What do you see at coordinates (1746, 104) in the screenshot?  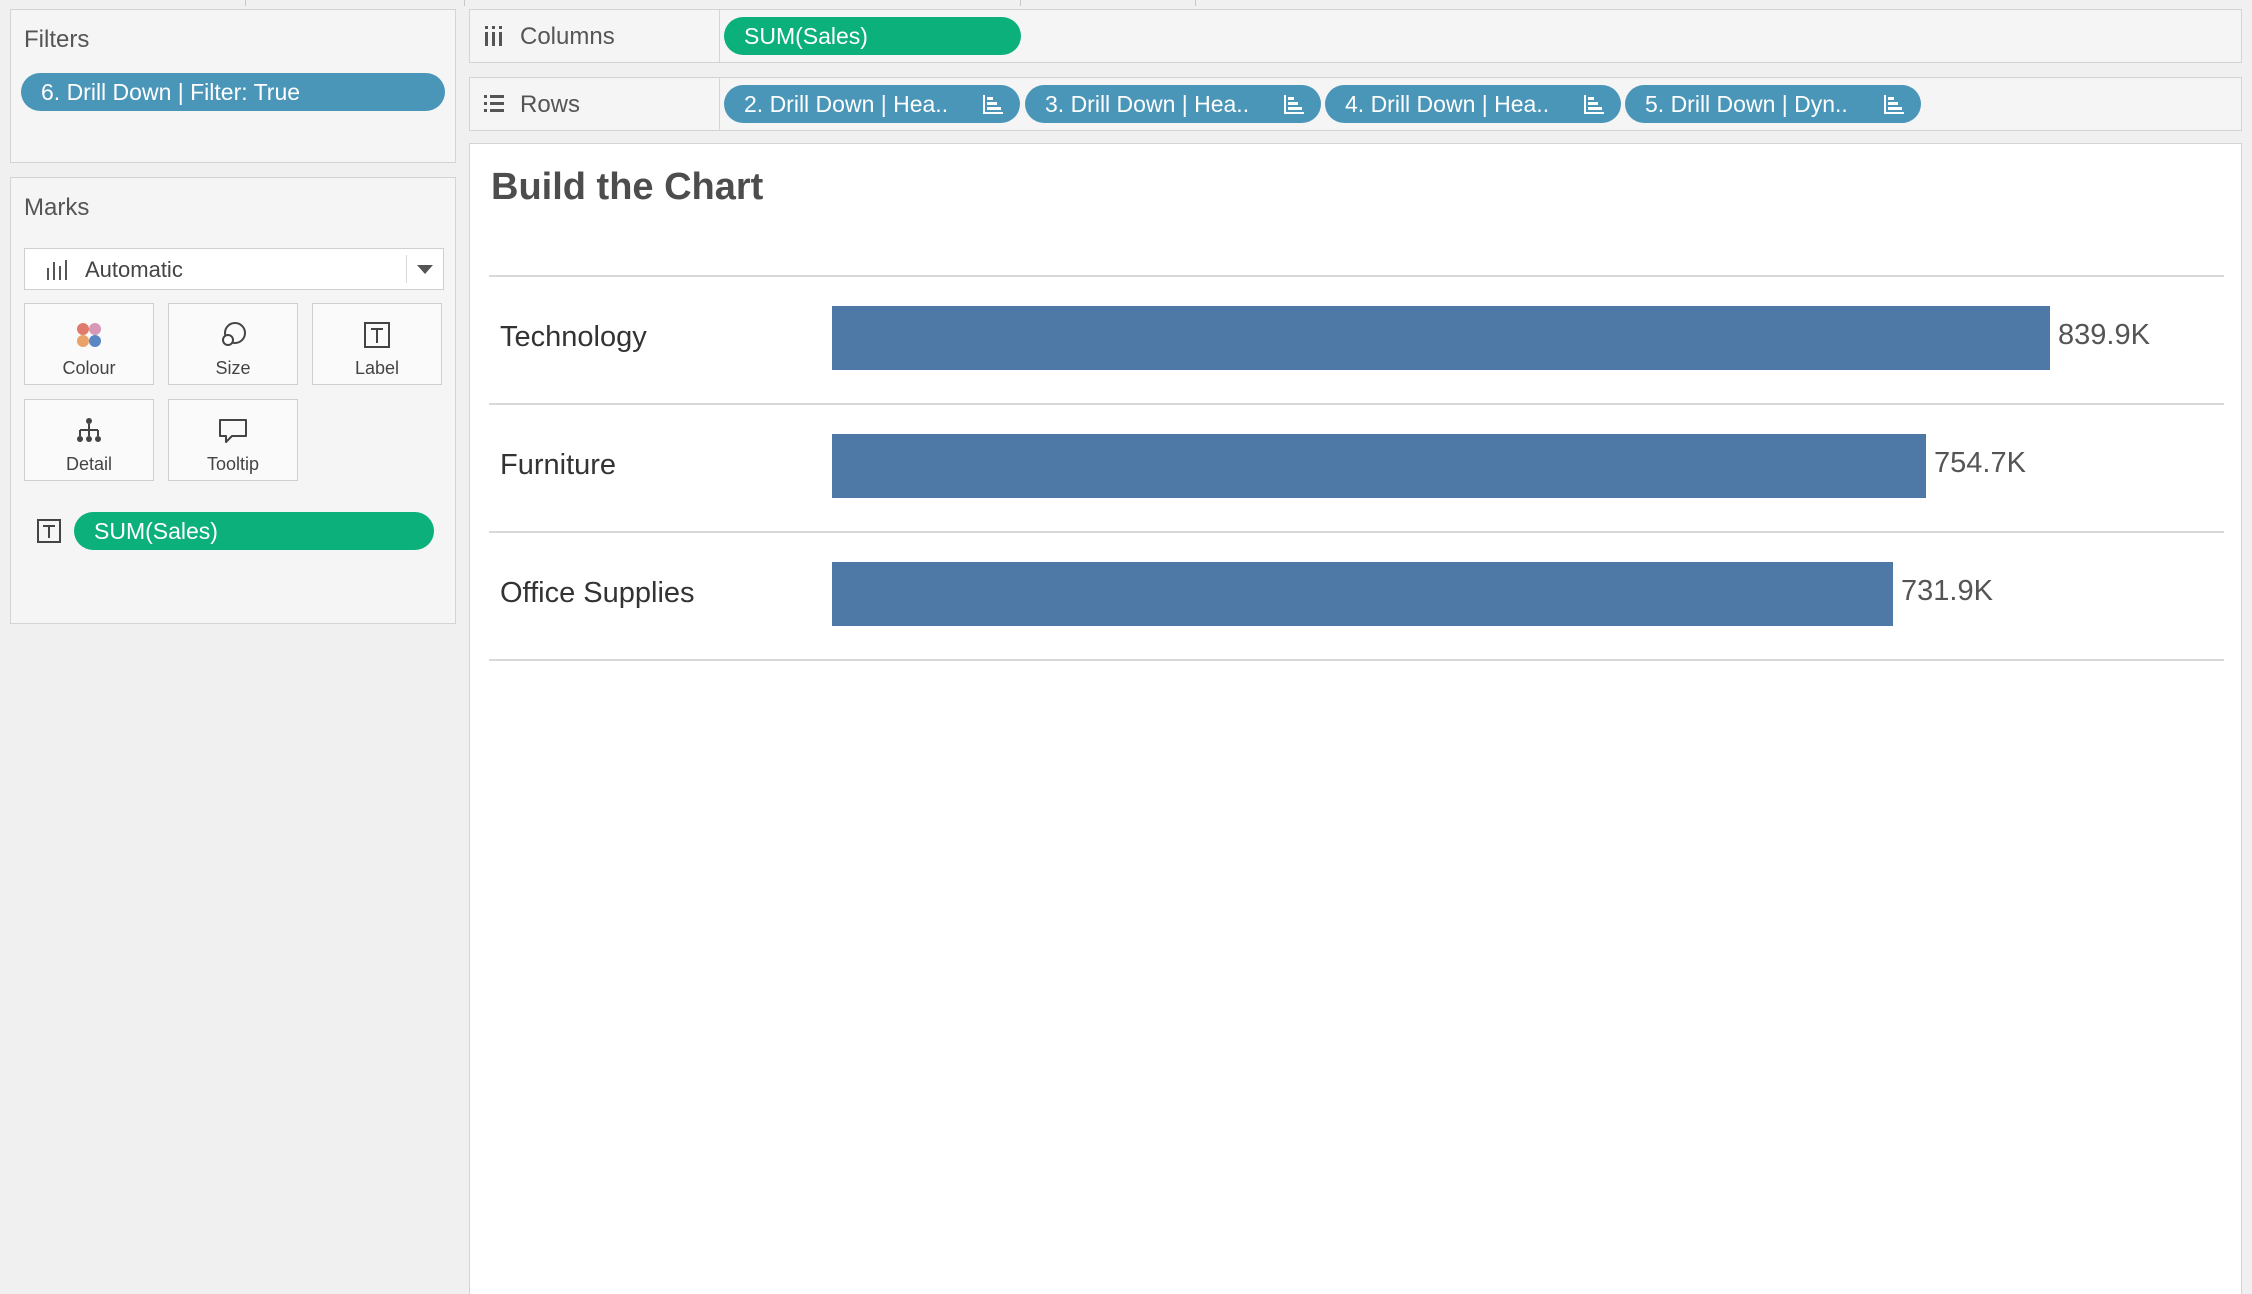 I see `rows-pill-label: 5. Drill Down | Dyn..` at bounding box center [1746, 104].